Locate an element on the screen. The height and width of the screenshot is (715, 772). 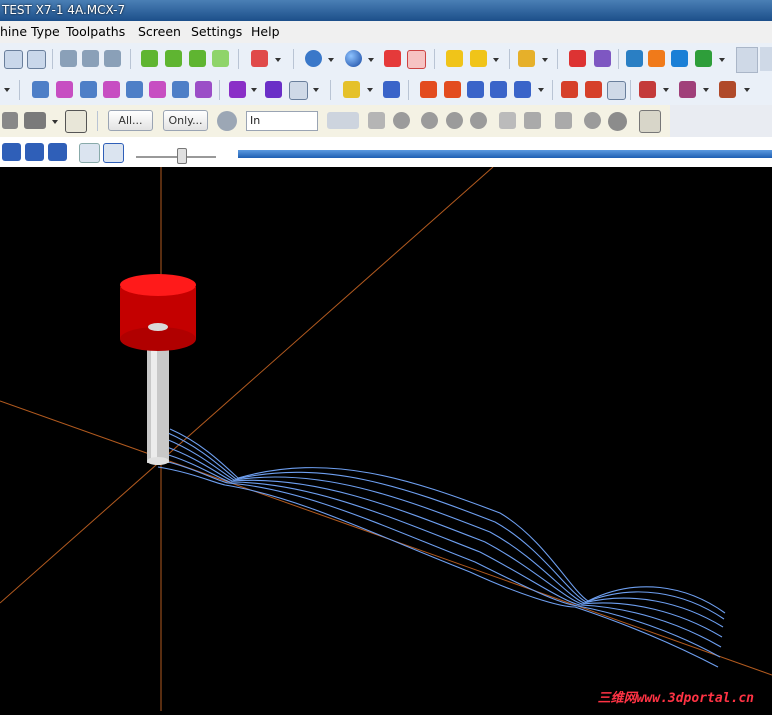
toolpath-select-icon is located at coordinates (569, 89).